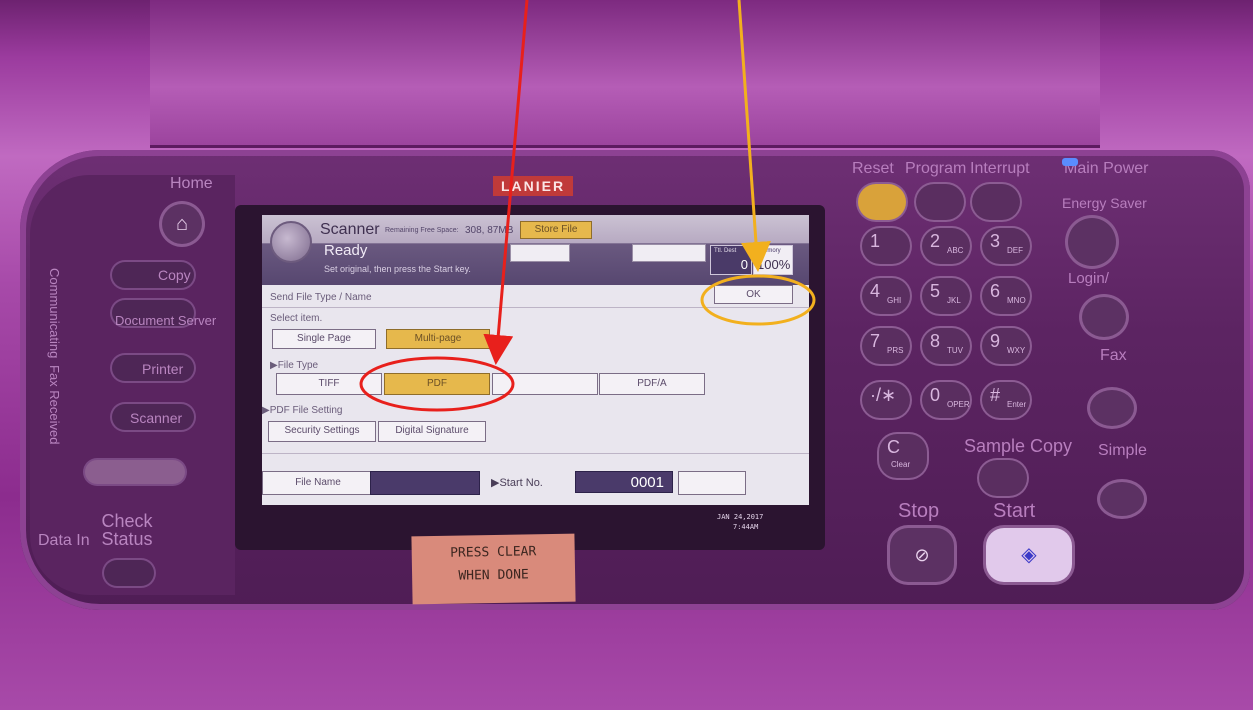 Image resolution: width=1253 pixels, height=710 pixels. What do you see at coordinates (754, 136) in the screenshot?
I see `orange-arrow` at bounding box center [754, 136].